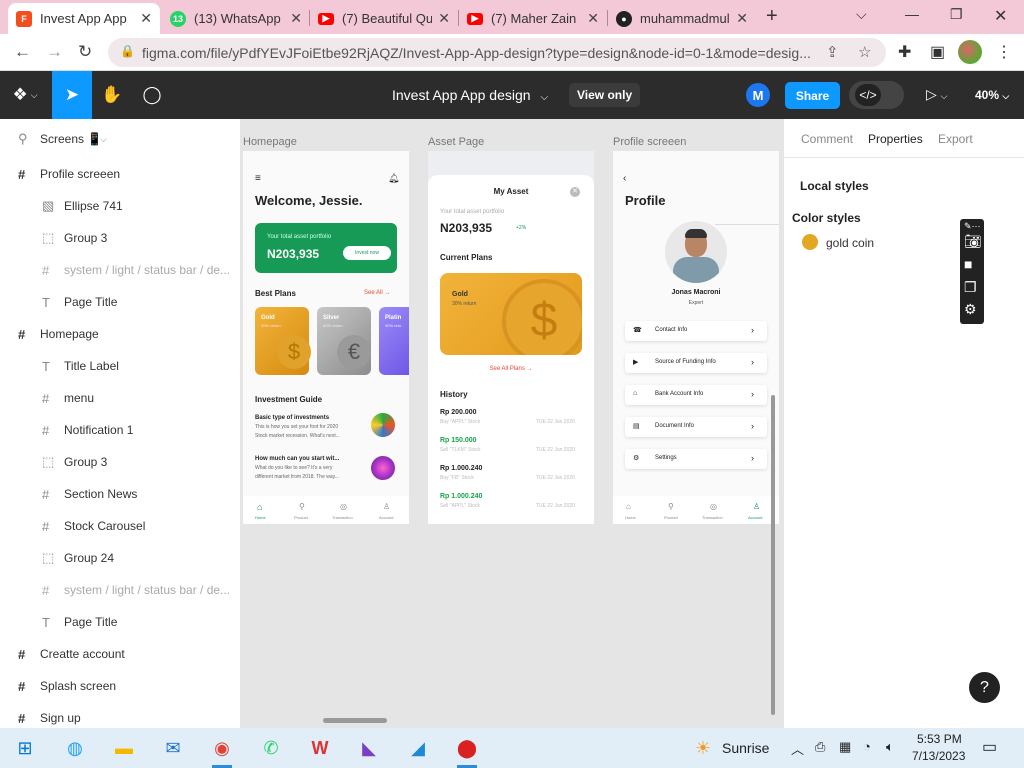  What do you see at coordinates (845, 747) in the screenshot?
I see `task-manager-icon: ▦` at bounding box center [845, 747].